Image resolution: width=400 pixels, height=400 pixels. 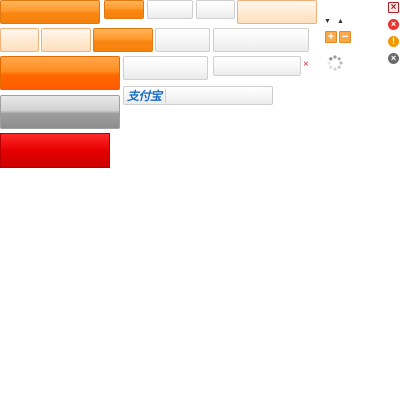 What do you see at coordinates (124, 9) in the screenshot?
I see `orange-button-small` at bounding box center [124, 9].